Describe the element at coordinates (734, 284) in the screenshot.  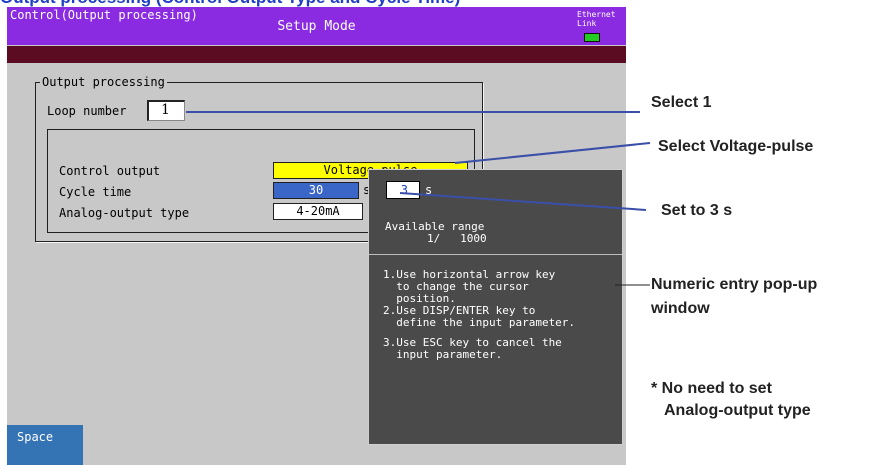
I see `annotation-popup-line1: Numeric entry pop-up` at that location.